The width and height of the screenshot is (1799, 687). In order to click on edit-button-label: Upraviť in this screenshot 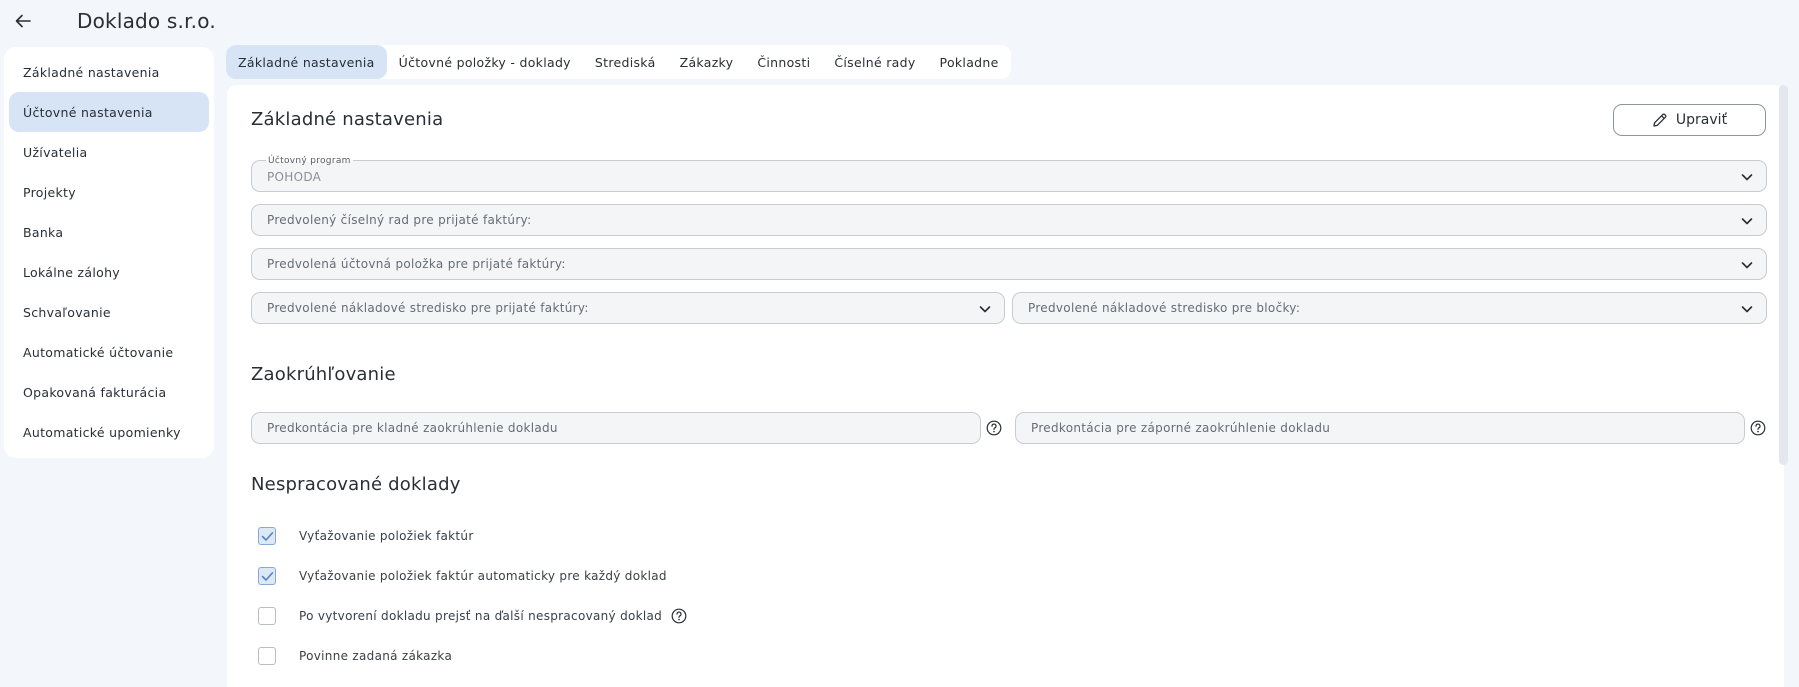, I will do `click(1701, 120)`.